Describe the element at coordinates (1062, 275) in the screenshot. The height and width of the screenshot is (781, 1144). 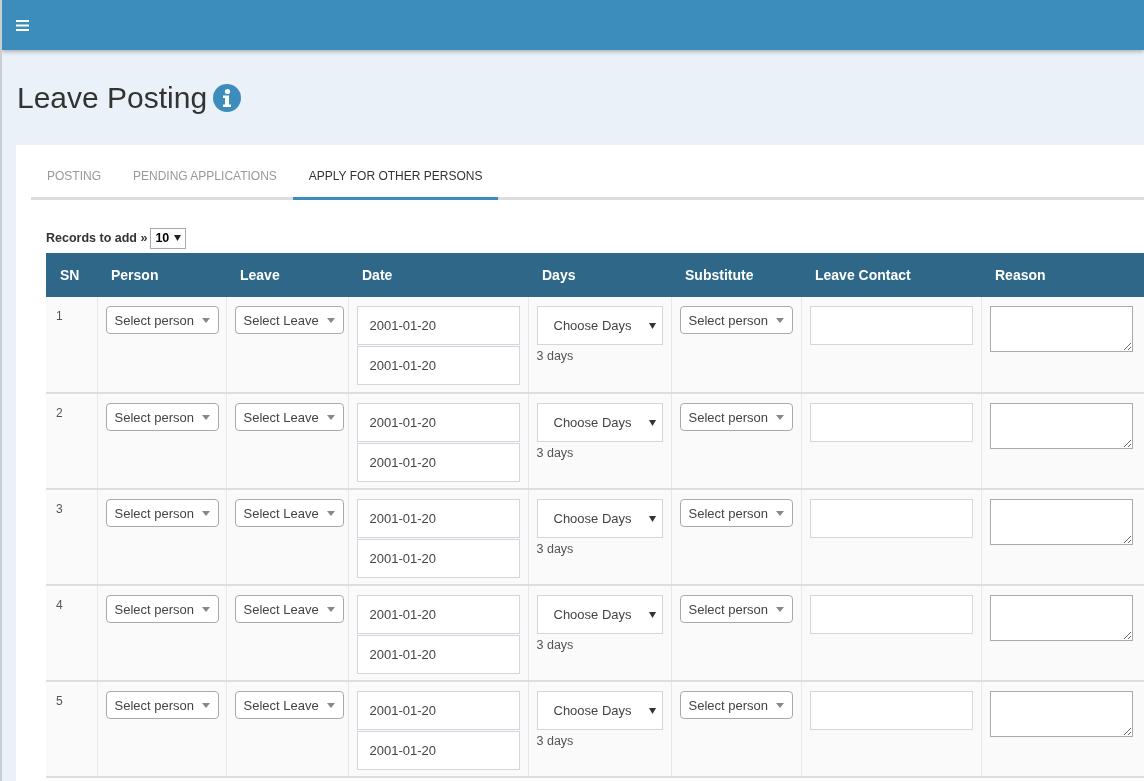
I see `column-header: Reason` at that location.